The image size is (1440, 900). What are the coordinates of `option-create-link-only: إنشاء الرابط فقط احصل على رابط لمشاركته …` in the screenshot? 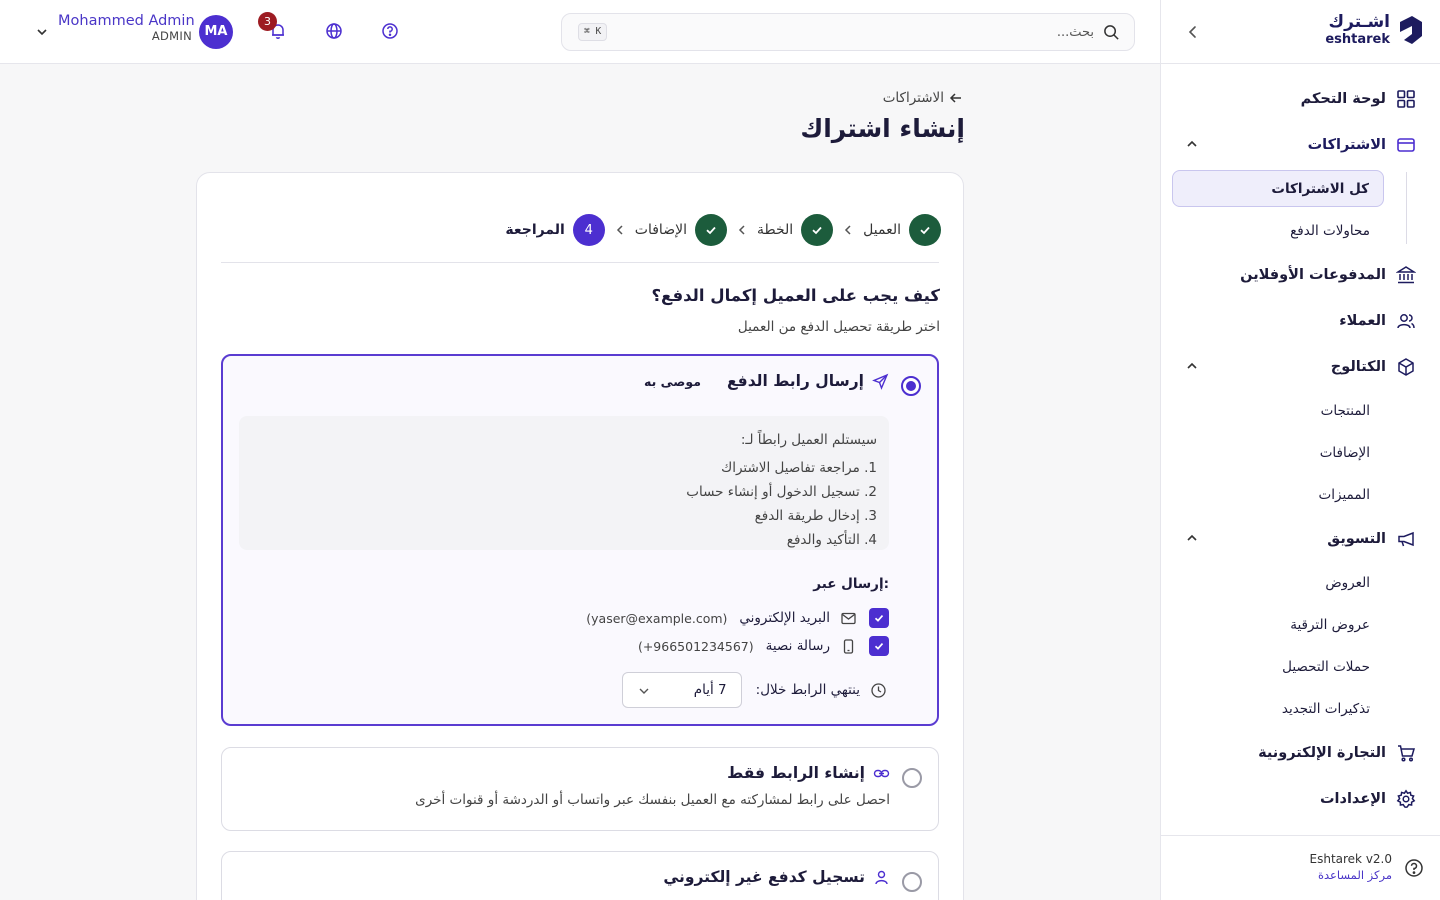 It's located at (580, 789).